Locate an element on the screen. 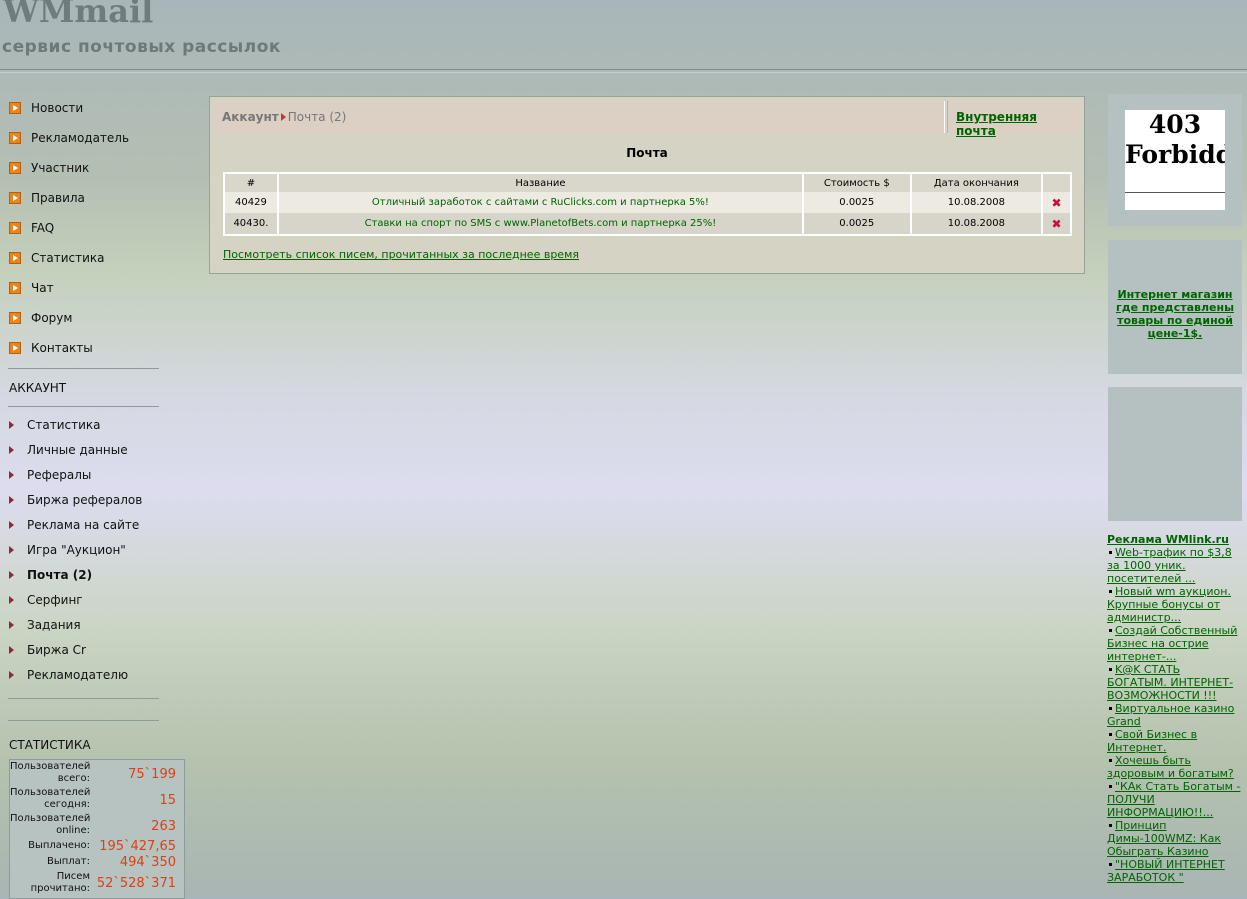 This screenshot has height=899, width=1247. panel-header: Аккаунт Почта (2) Внутренняя почта is located at coordinates (647, 119).